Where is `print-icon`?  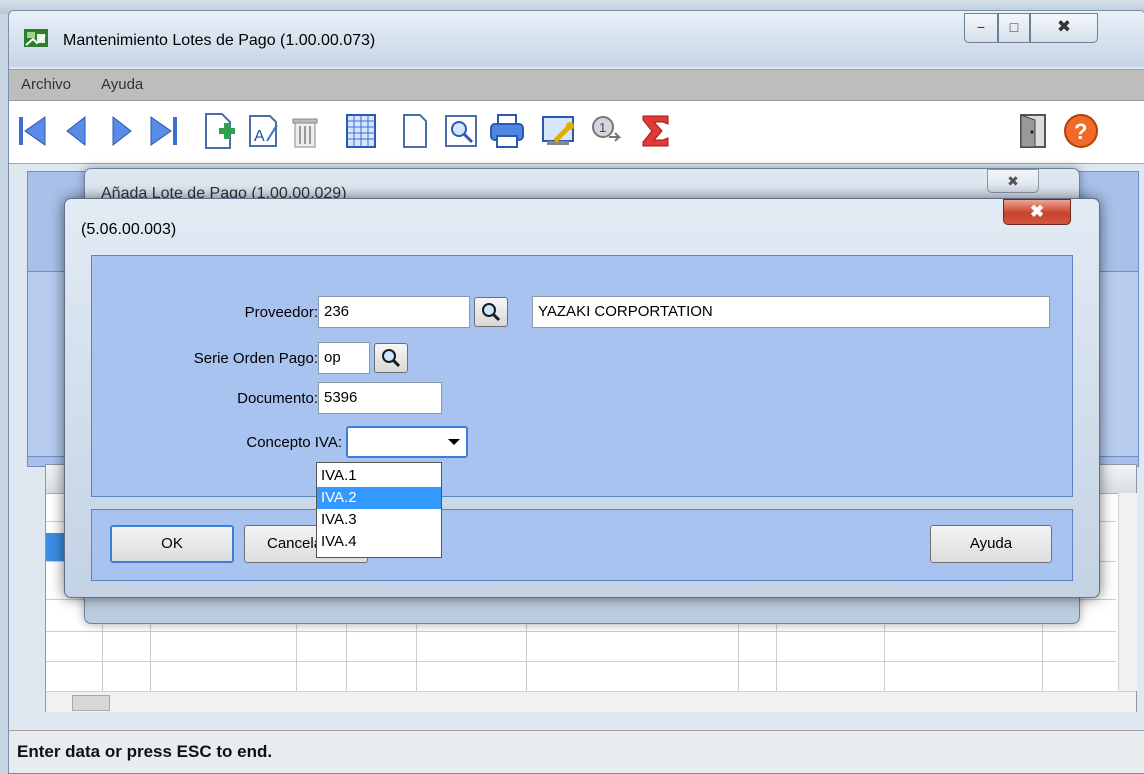
print-icon is located at coordinates (507, 131).